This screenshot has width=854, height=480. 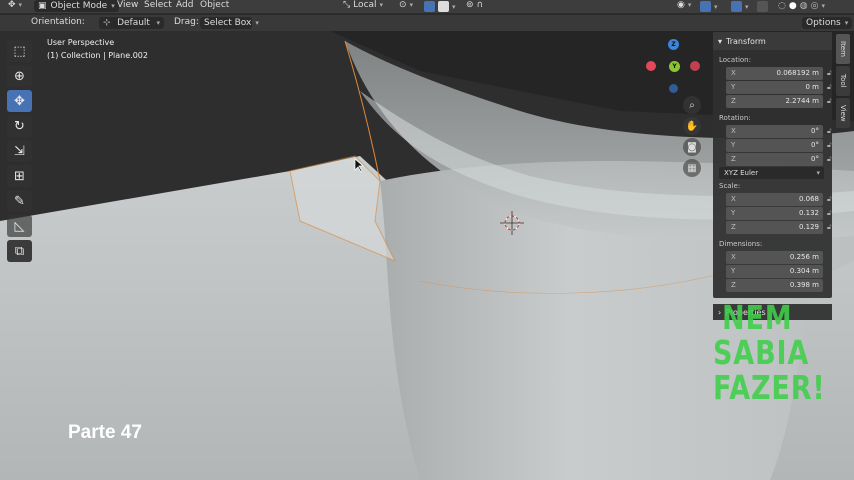 I want to click on rotation-x-row: X 0° 🔓︎, so click(x=779, y=131).